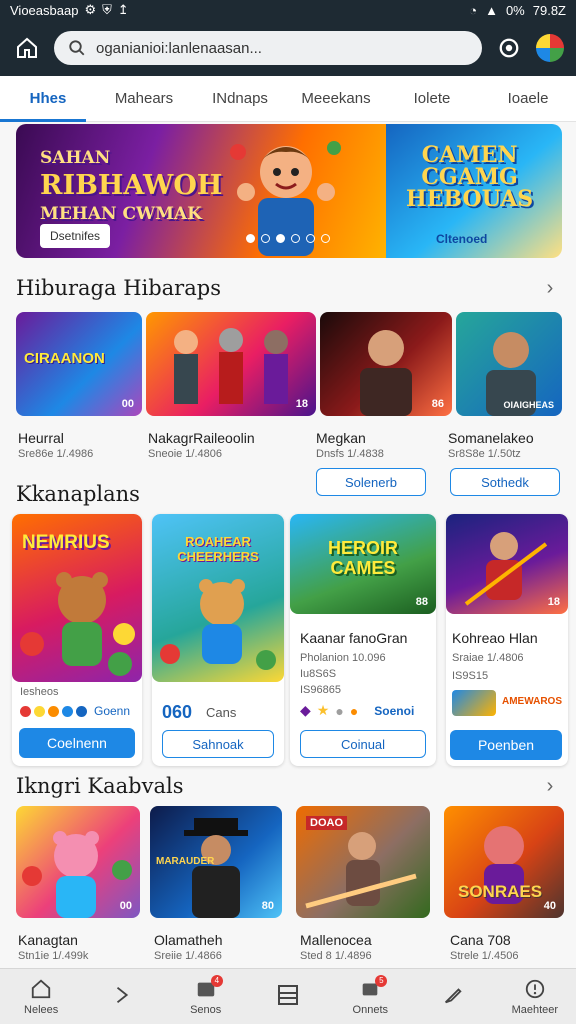 The width and height of the screenshot is (576, 1024). I want to click on bottom-navigation: Nelees 4 Senos 5 Onnets Maehteer, so click(288, 996).